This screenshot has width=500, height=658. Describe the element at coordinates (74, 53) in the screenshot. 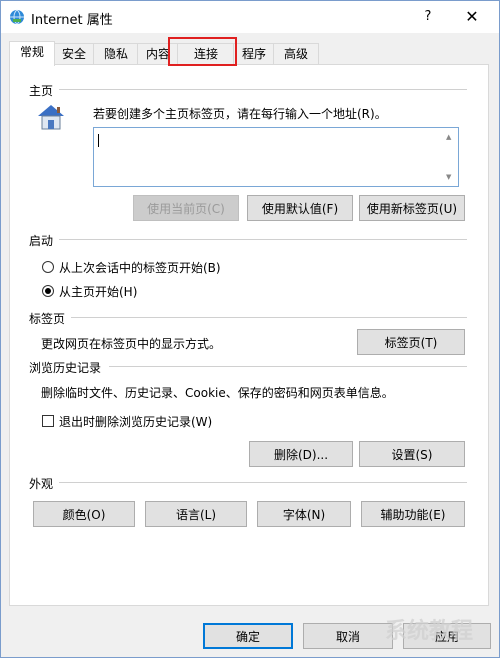

I see `tab-security: 安全` at that location.